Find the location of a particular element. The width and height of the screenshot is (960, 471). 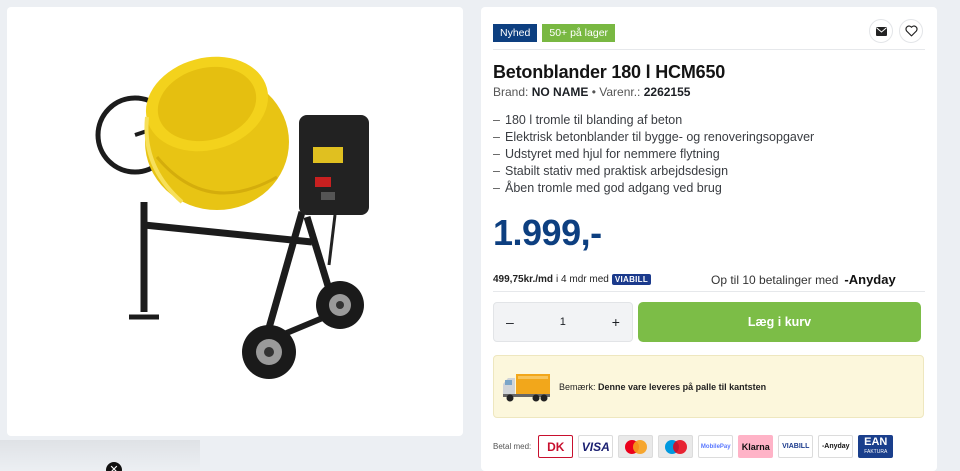

viabill-payment-logo: VIABILL is located at coordinates (796, 446).